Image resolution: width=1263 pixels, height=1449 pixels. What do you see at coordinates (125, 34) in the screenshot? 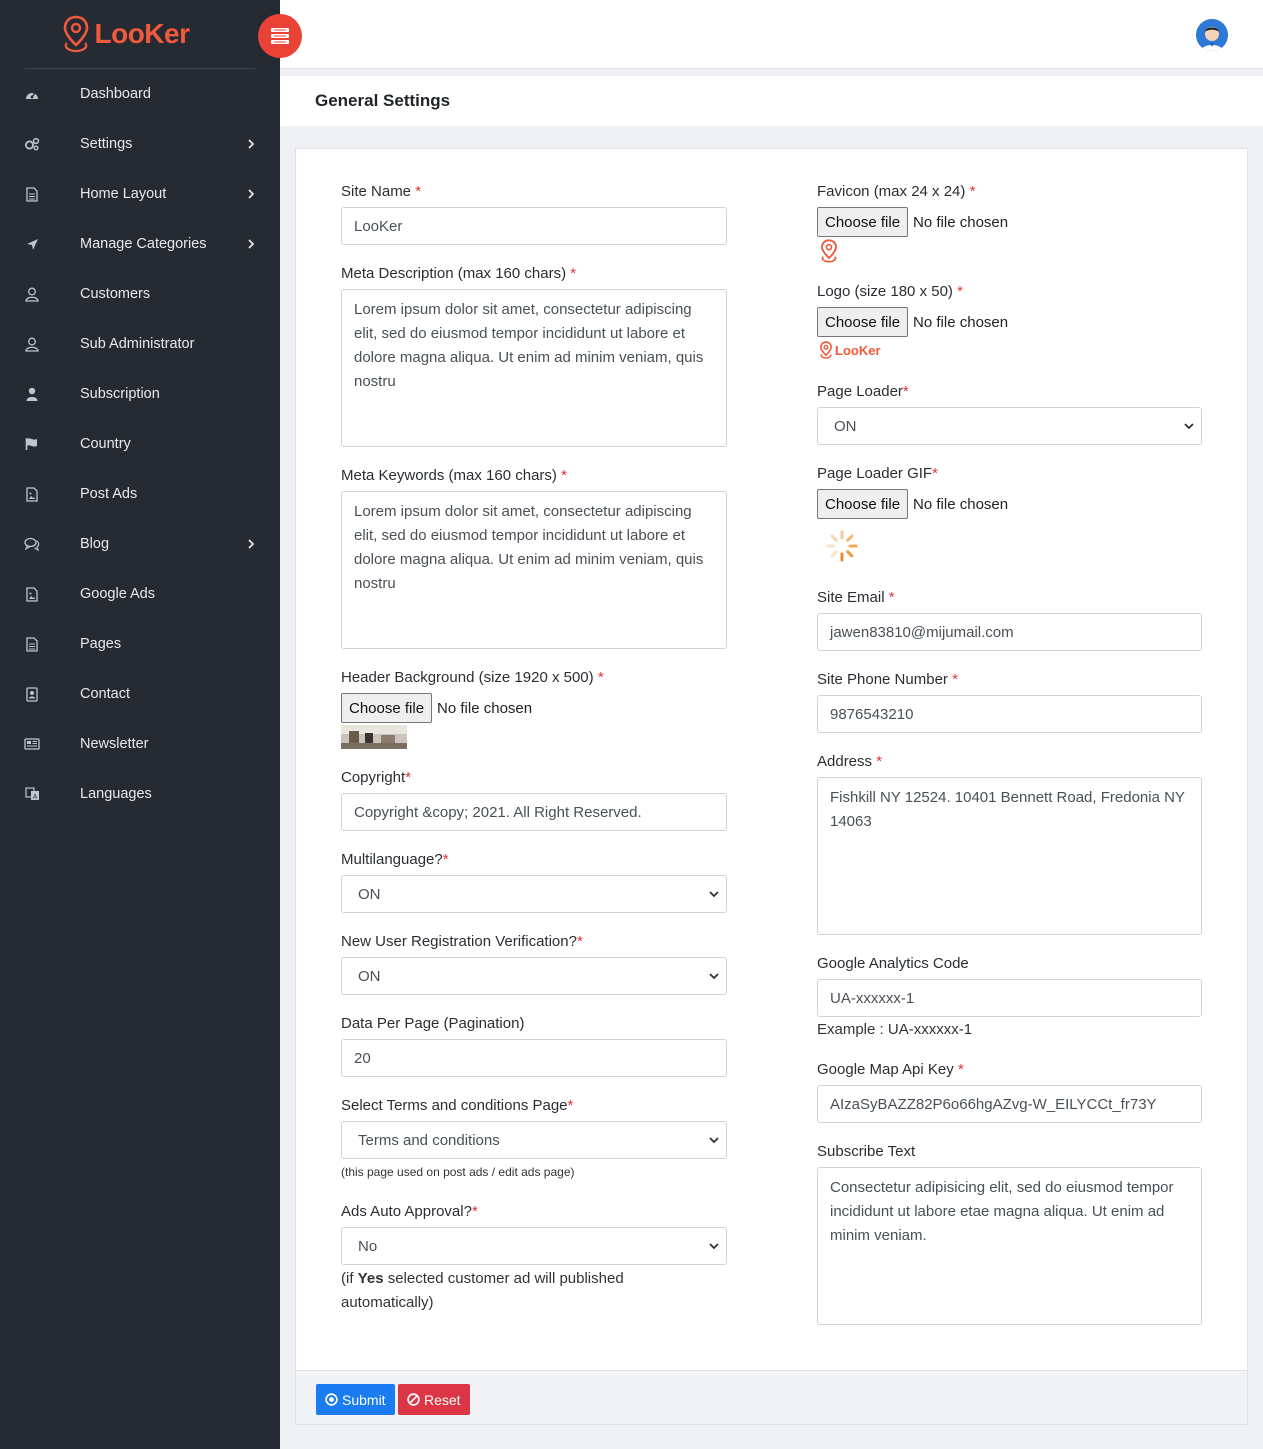
I see `brand-logo: LooKer` at bounding box center [125, 34].